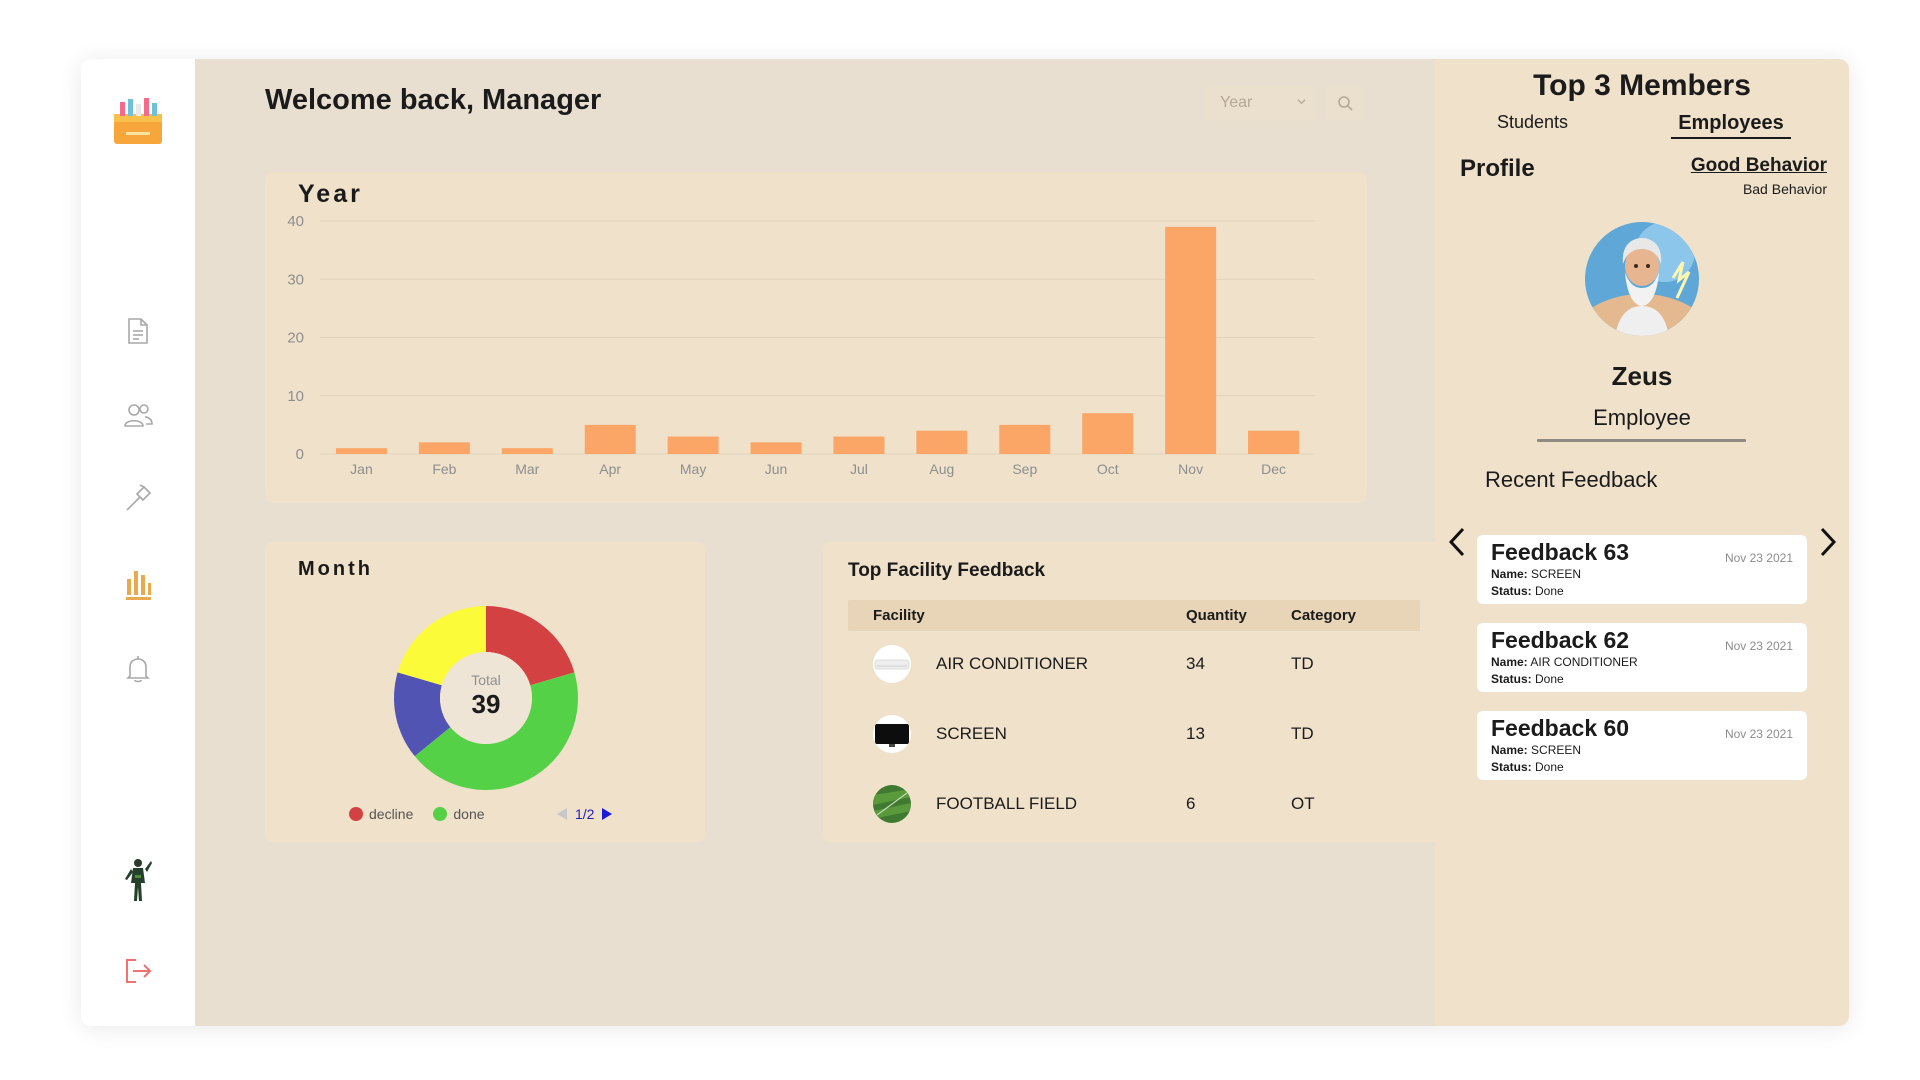  Describe the element at coordinates (527, 469) in the screenshot. I see `x-tick-label: Mar` at that location.